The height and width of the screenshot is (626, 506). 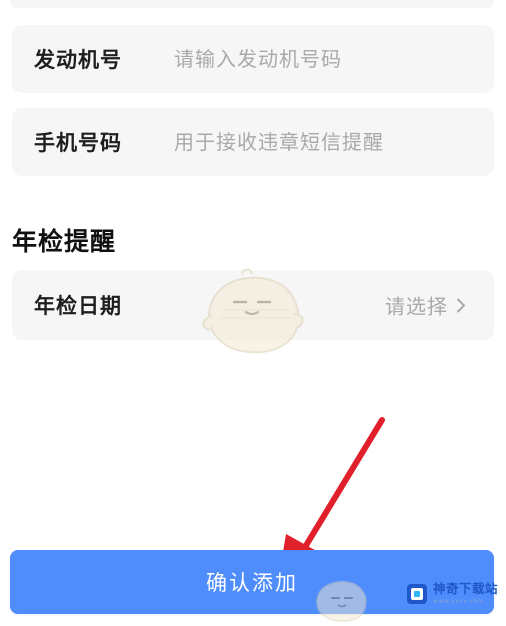 I want to click on phone-number-input, so click(x=324, y=142).